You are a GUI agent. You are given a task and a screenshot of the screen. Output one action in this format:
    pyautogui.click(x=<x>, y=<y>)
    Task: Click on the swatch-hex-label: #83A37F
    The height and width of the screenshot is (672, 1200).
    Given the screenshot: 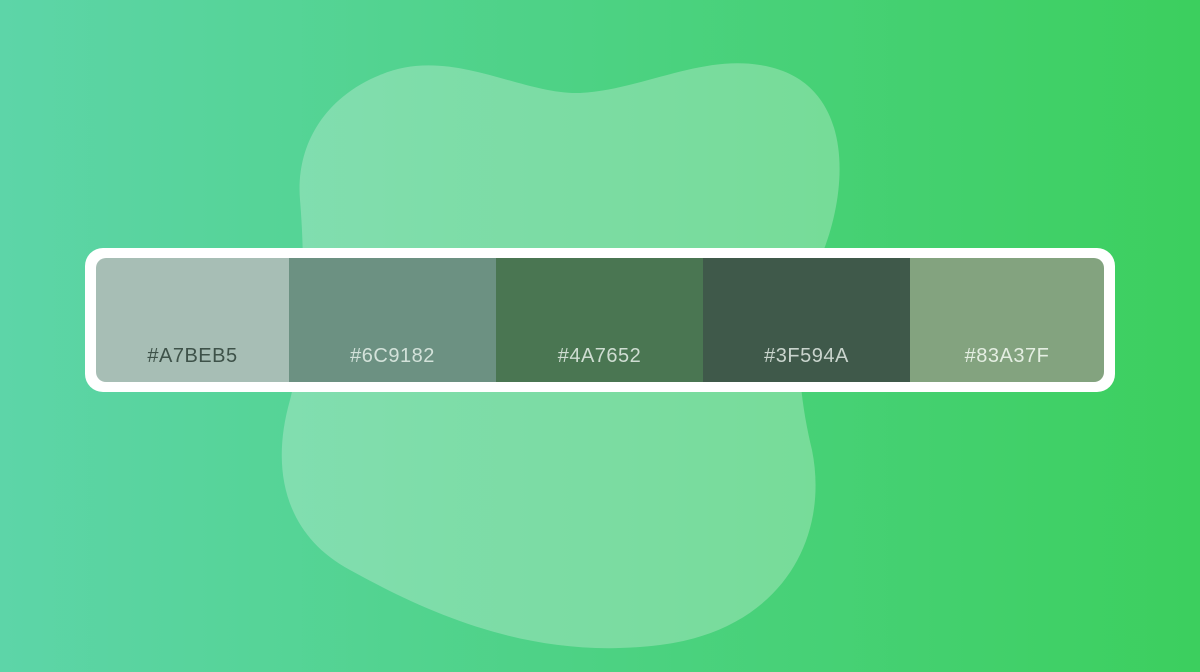 What is the action you would take?
    pyautogui.click(x=1007, y=356)
    